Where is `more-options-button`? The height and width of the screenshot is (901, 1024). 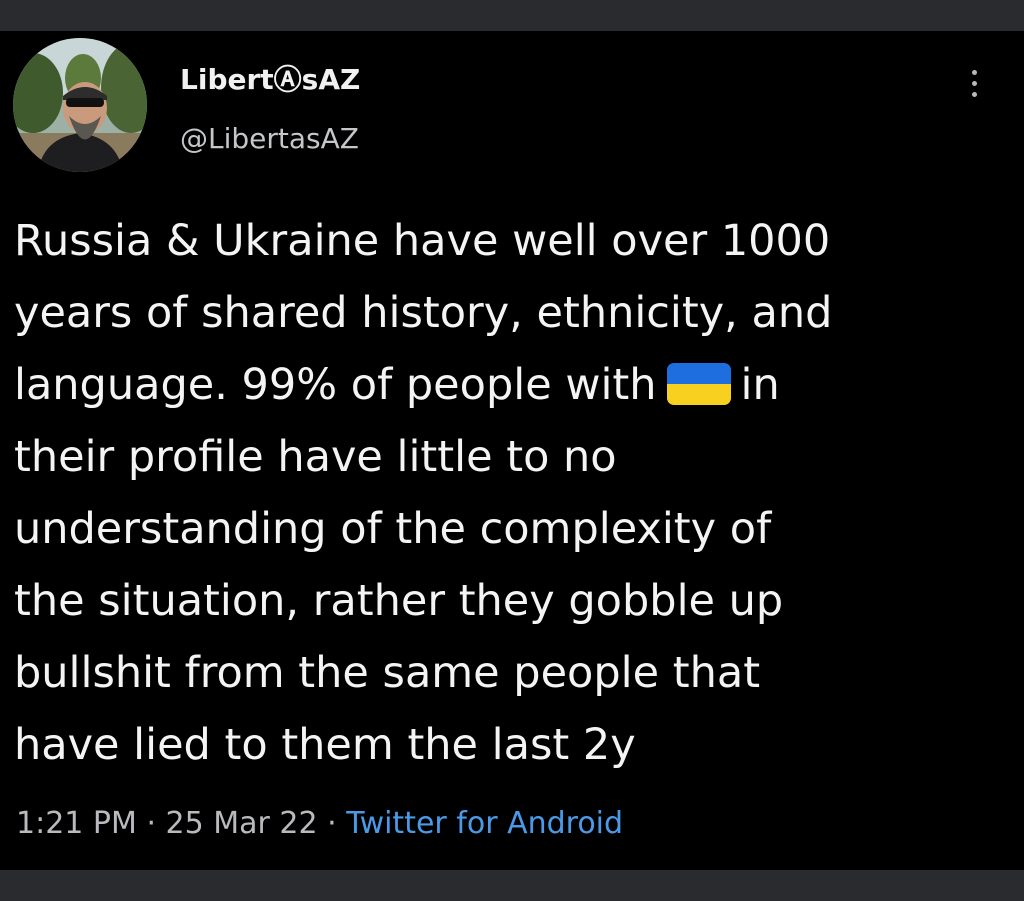 more-options-button is located at coordinates (974, 83).